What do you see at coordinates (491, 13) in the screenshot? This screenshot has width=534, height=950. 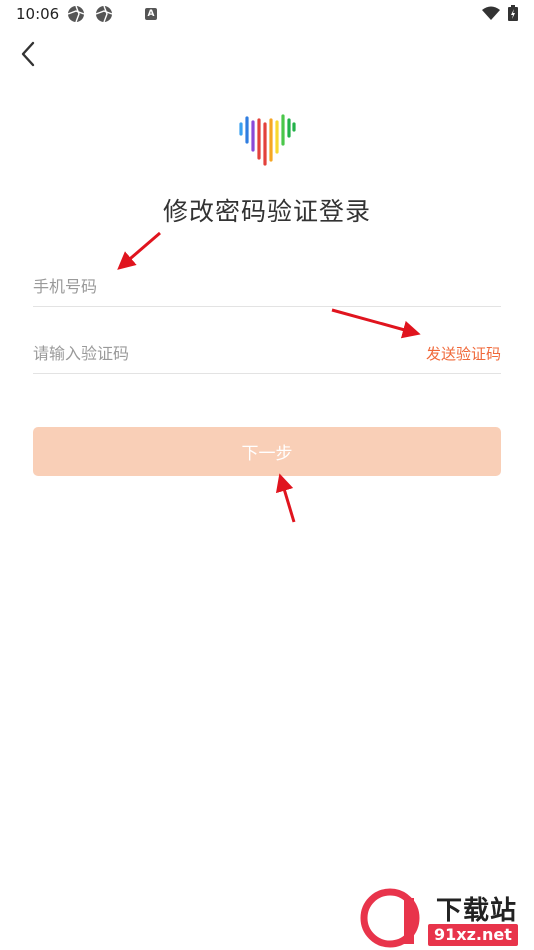 I see `wifi-icon` at bounding box center [491, 13].